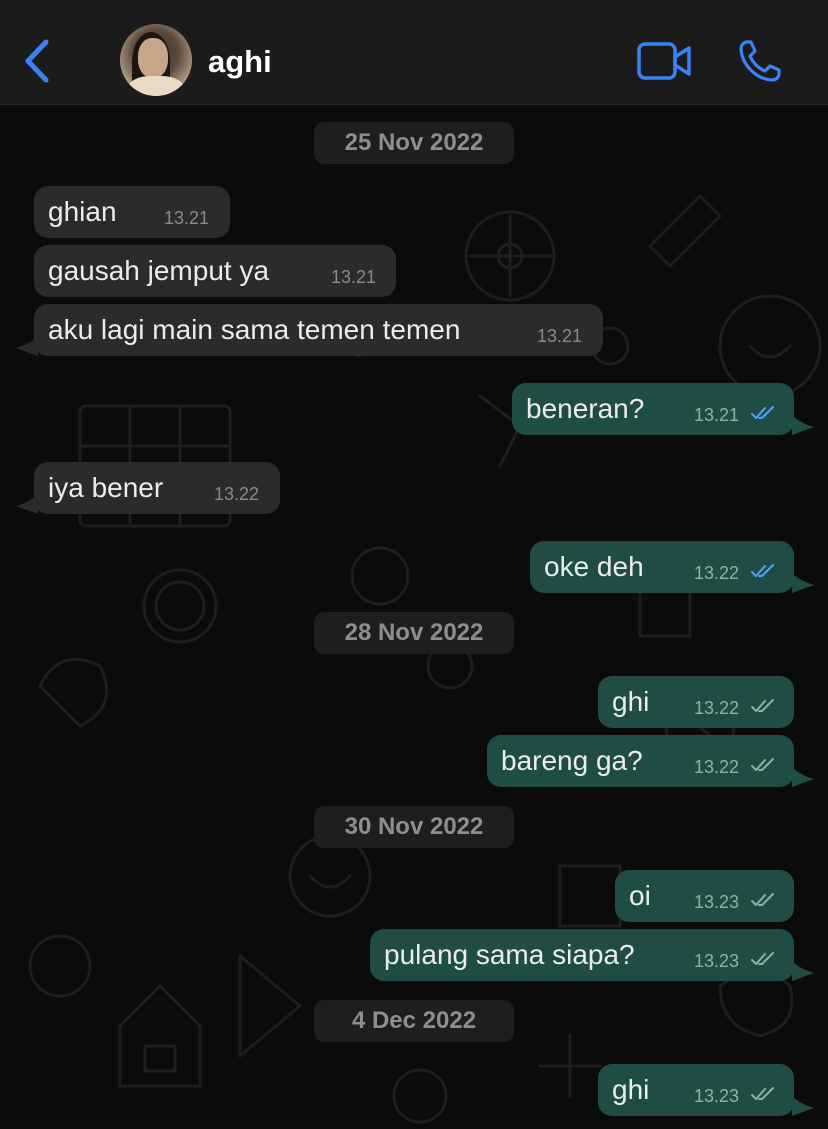 Image resolution: width=828 pixels, height=1129 pixels. I want to click on date-separator: 25 Nov 2022, so click(414, 143).